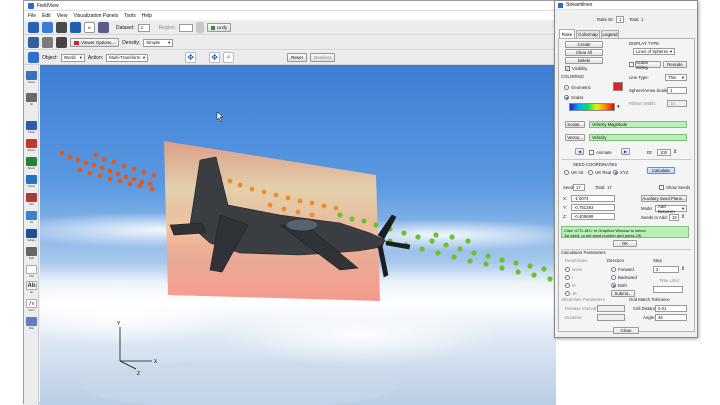 This screenshot has width=720, height=405. What do you see at coordinates (677, 90) in the screenshot?
I see `sphere-scale-input: 1` at bounding box center [677, 90].